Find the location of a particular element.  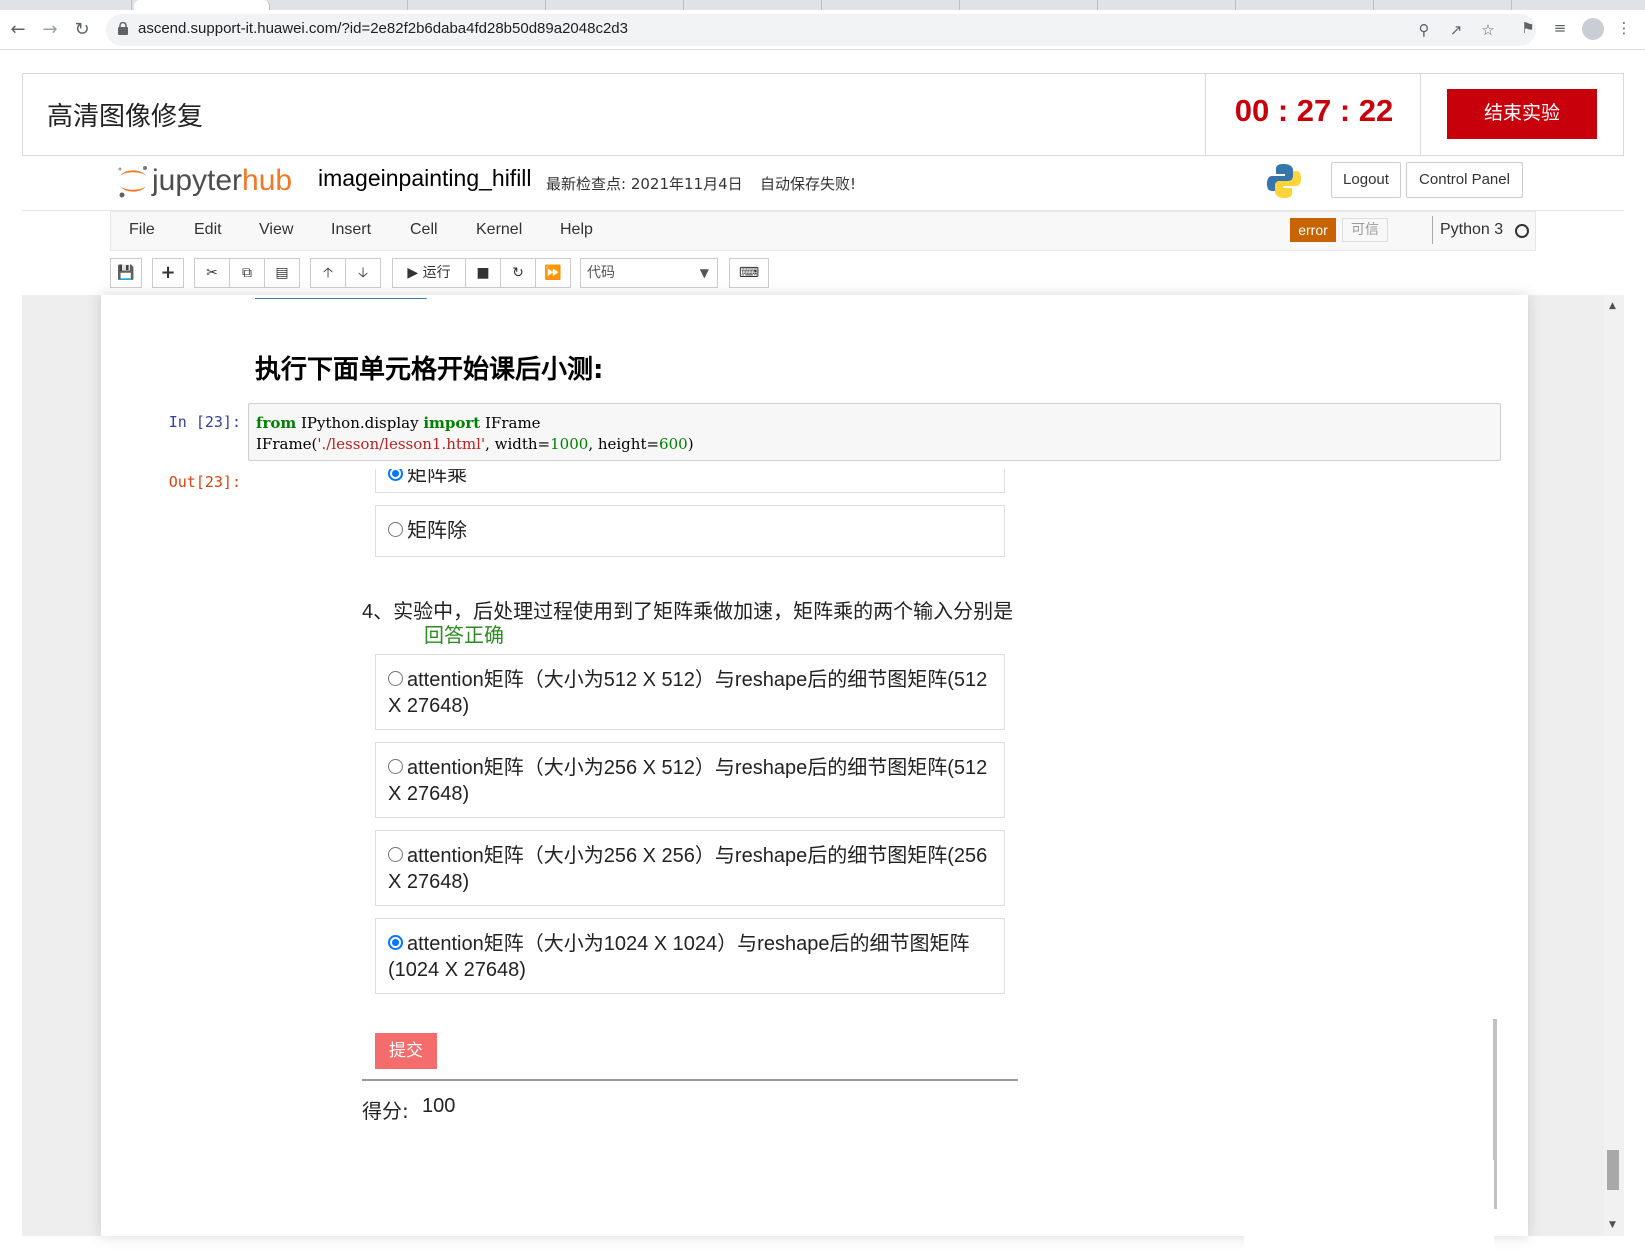

notification-error-badge: error is located at coordinates (1313, 230).